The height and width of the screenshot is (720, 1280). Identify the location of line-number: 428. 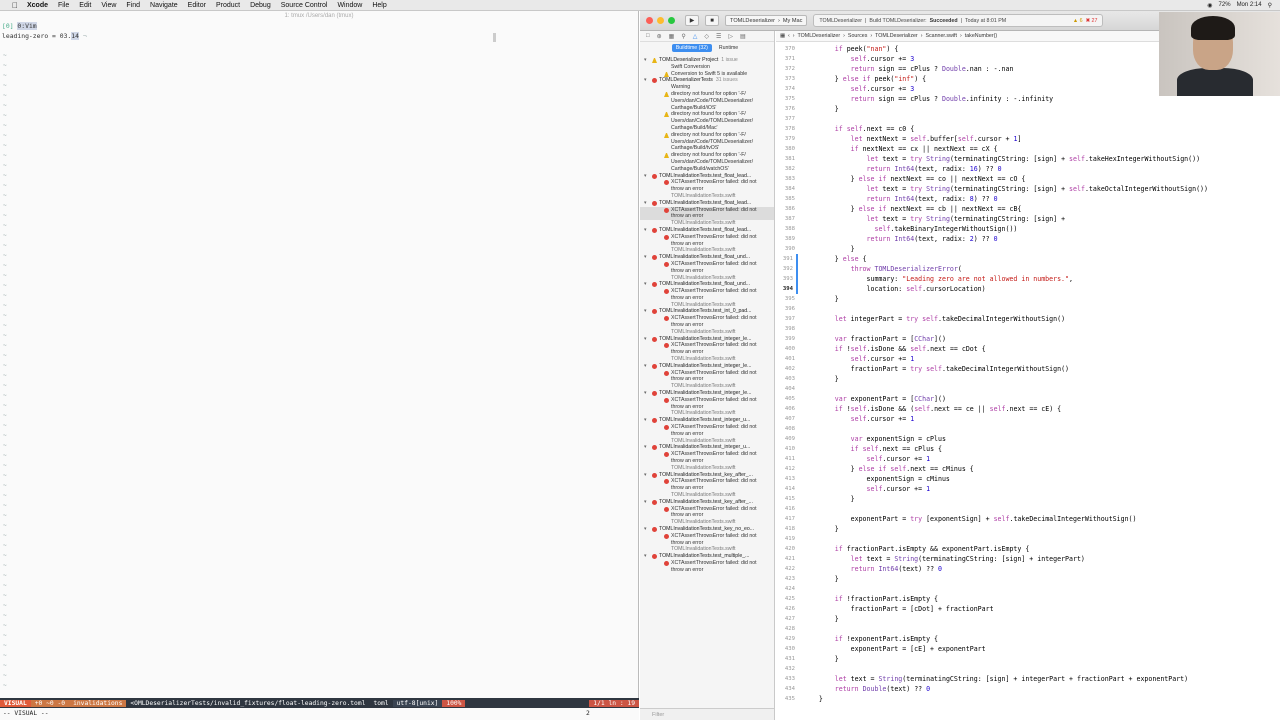
(787, 629).